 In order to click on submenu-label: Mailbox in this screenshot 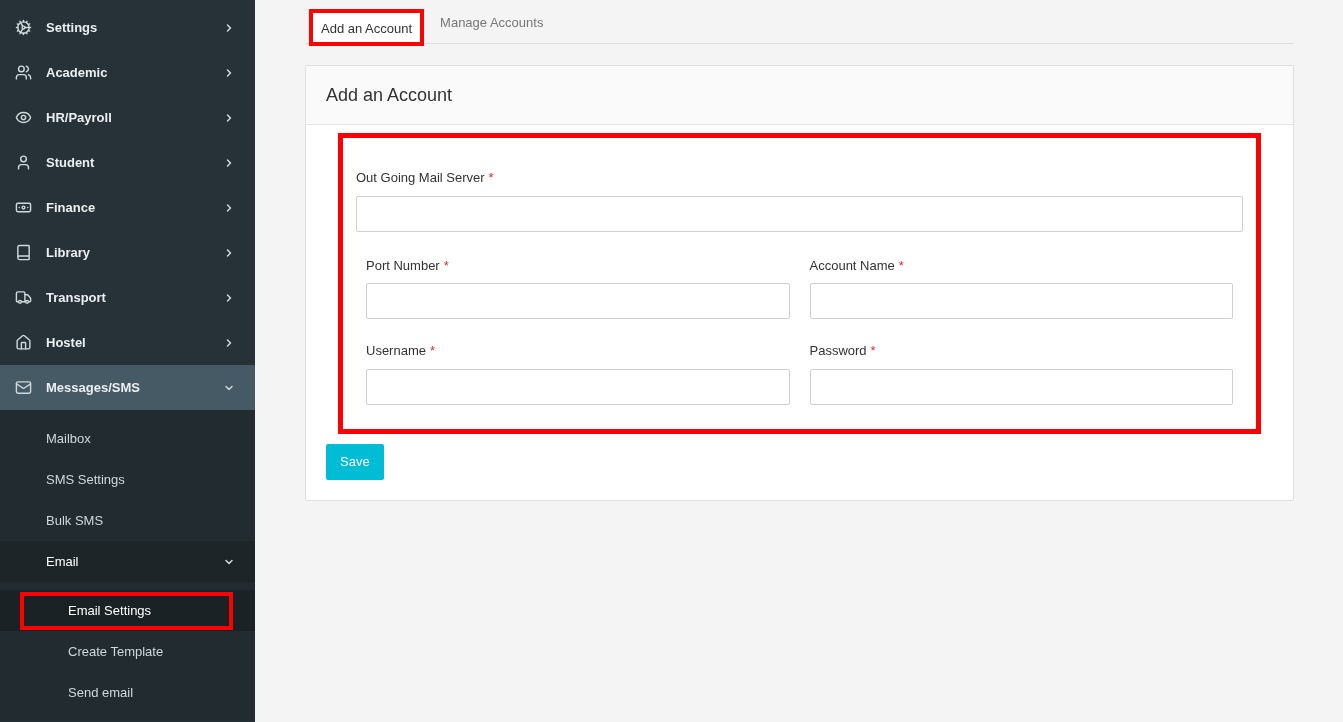, I will do `click(69, 438)`.